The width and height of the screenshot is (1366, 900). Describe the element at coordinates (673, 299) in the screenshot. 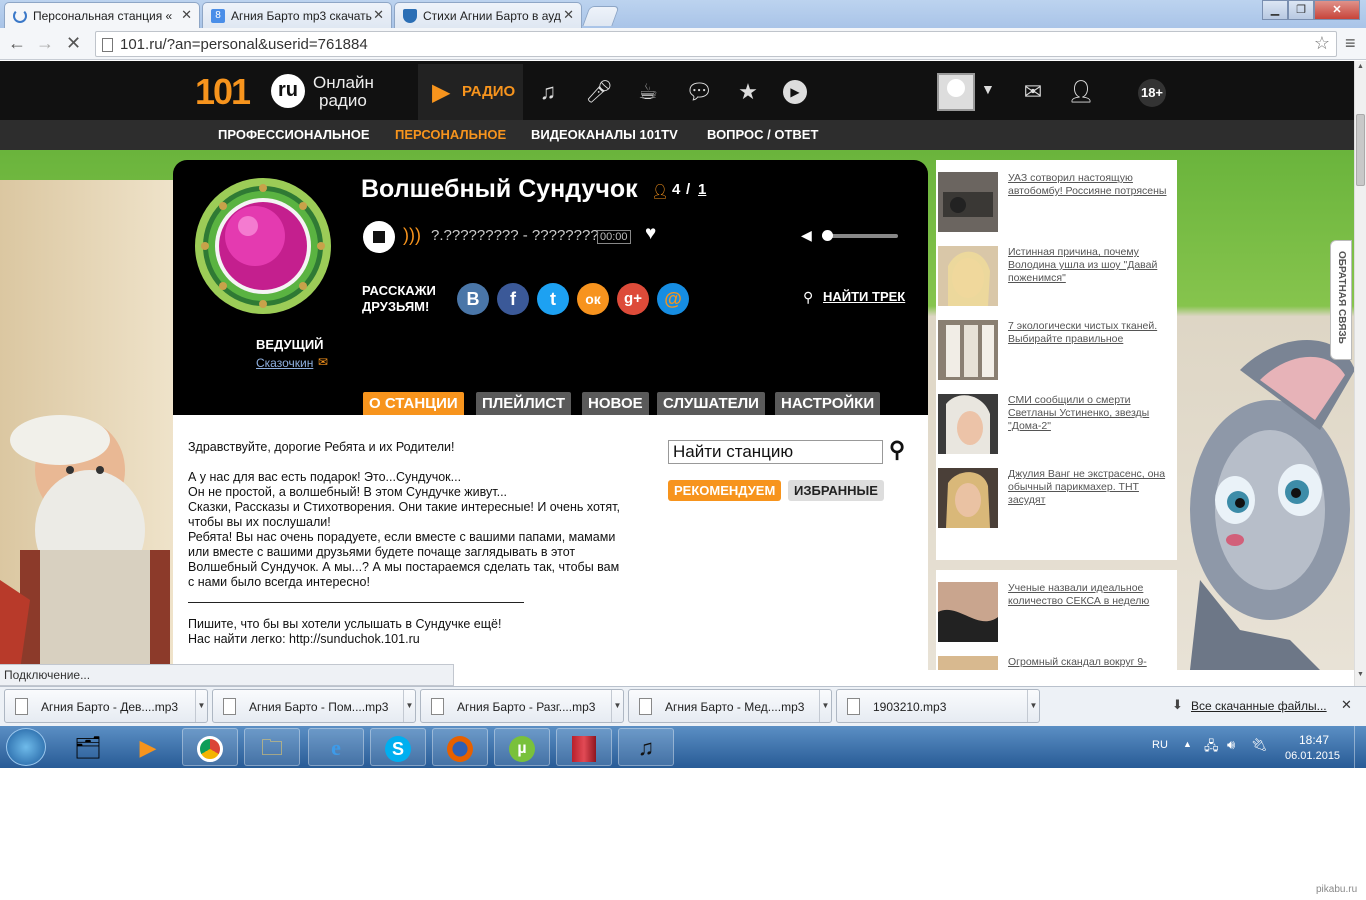

I see `mailru-icon: @` at that location.